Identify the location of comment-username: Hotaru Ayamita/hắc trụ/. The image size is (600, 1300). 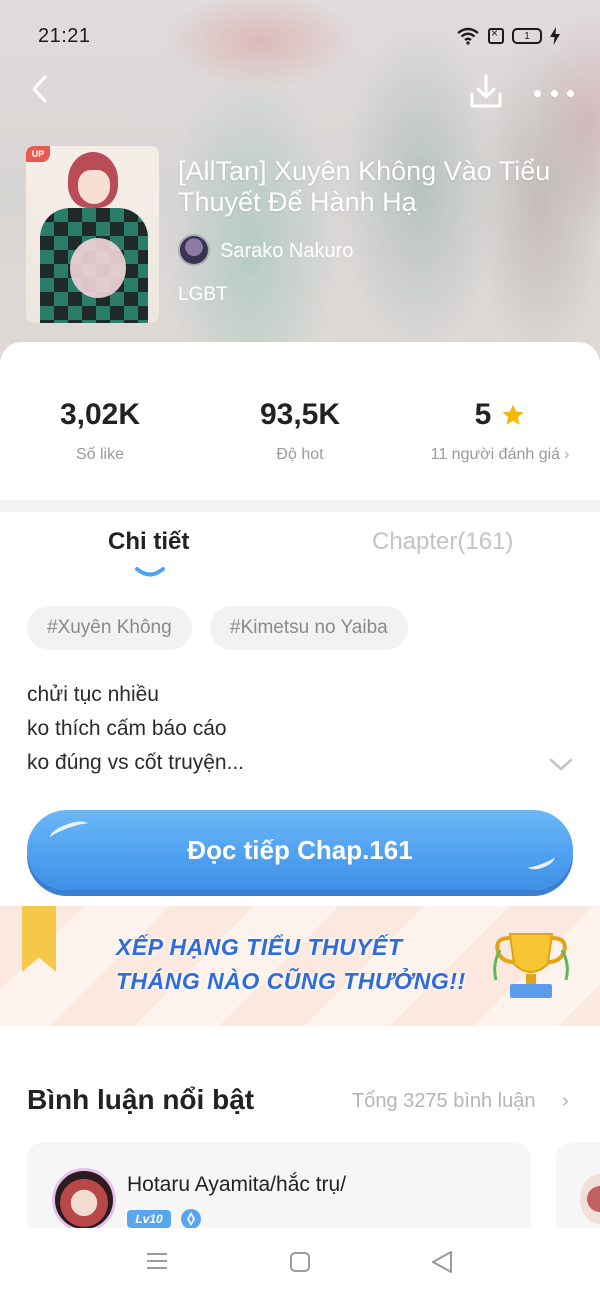
(236, 1185).